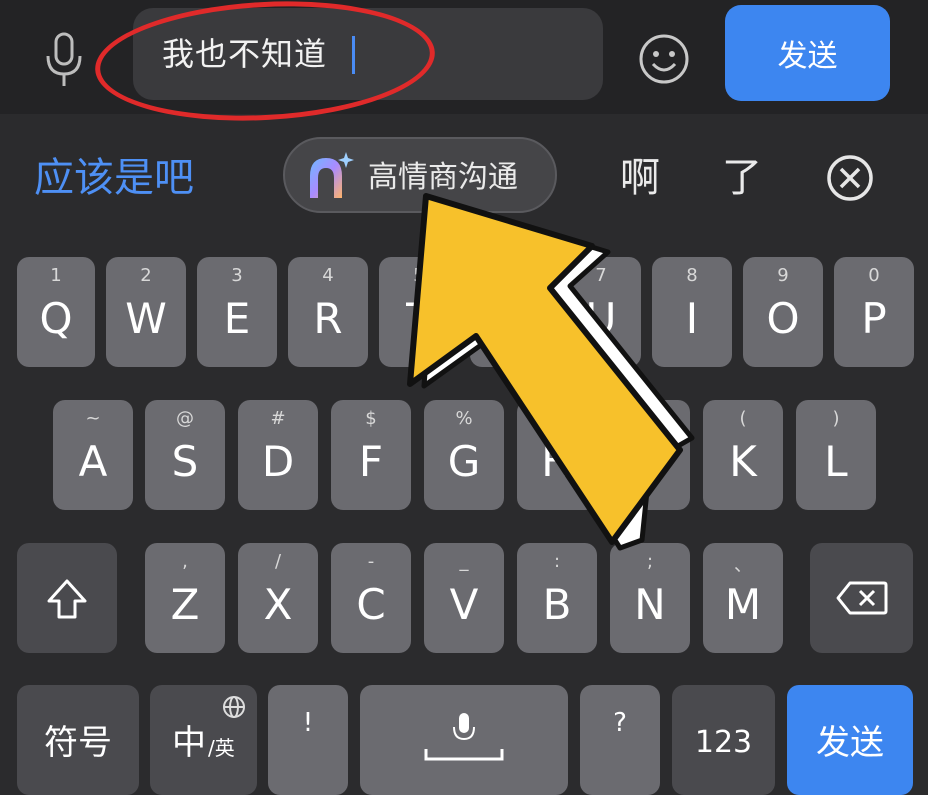 This screenshot has width=928, height=795. I want to click on key-p: 0P, so click(874, 312).